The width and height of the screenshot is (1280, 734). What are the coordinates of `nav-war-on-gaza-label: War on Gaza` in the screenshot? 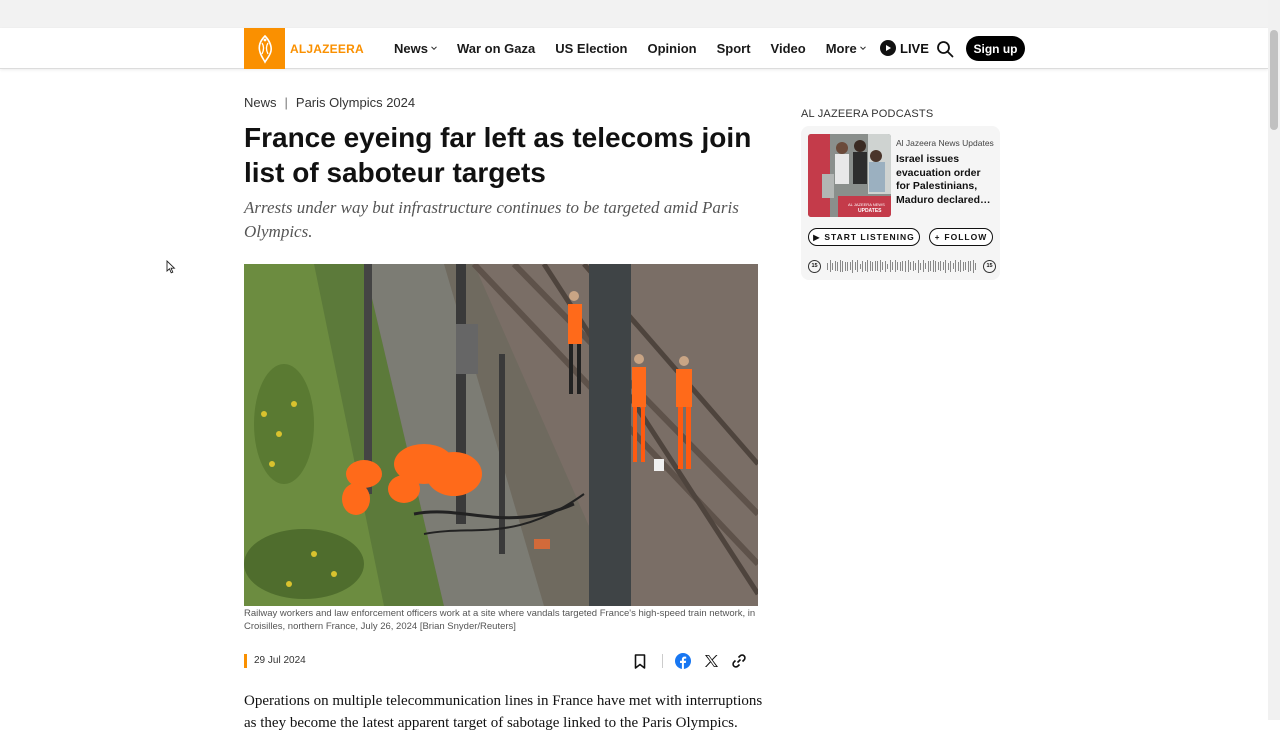 It's located at (496, 48).